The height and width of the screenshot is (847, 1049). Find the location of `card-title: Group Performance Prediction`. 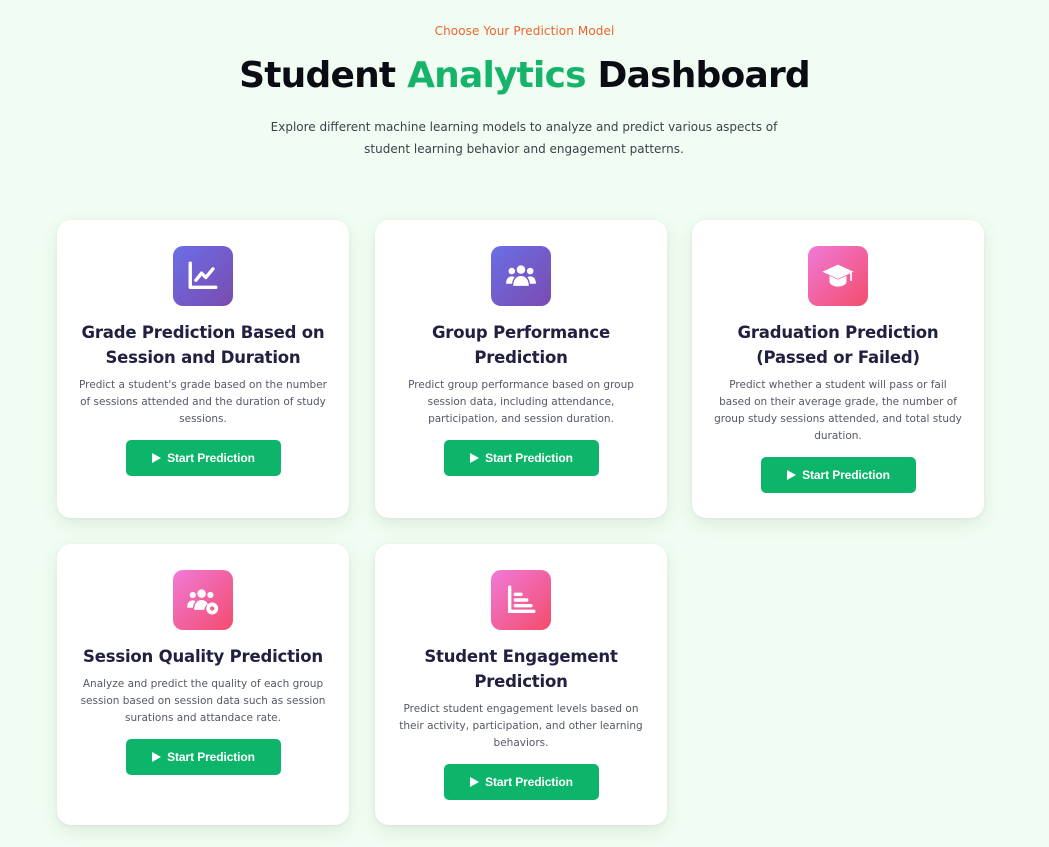

card-title: Group Performance Prediction is located at coordinates (521, 345).